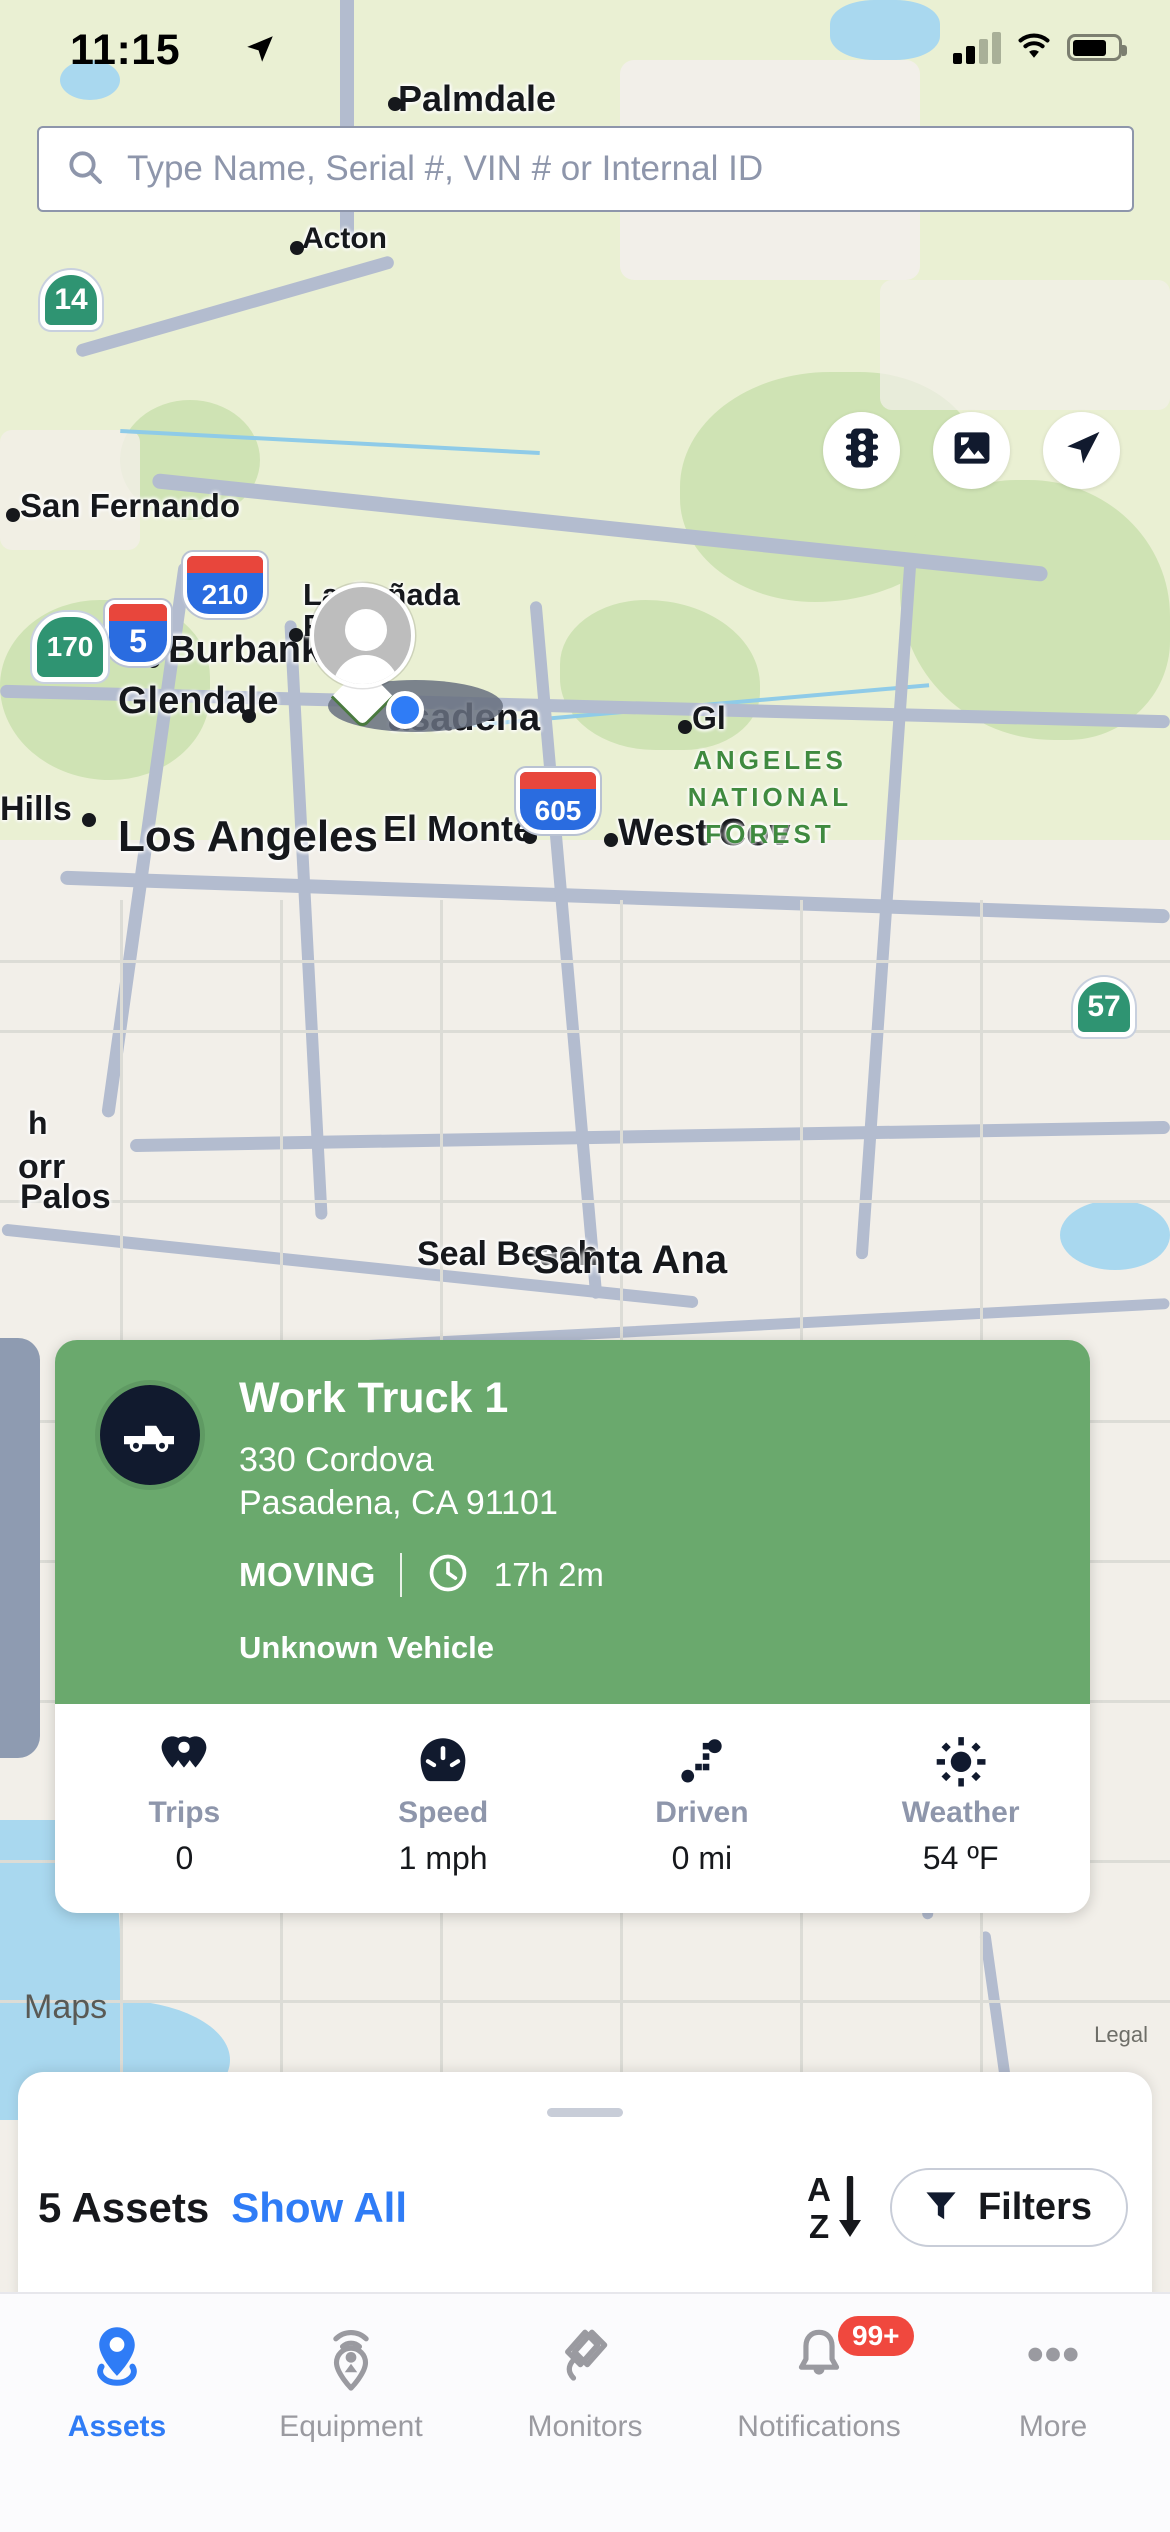 Image resolution: width=1170 pixels, height=2532 pixels. What do you see at coordinates (644, 1575) in the screenshot?
I see `asset-status-row: MOVING 17h 2m` at bounding box center [644, 1575].